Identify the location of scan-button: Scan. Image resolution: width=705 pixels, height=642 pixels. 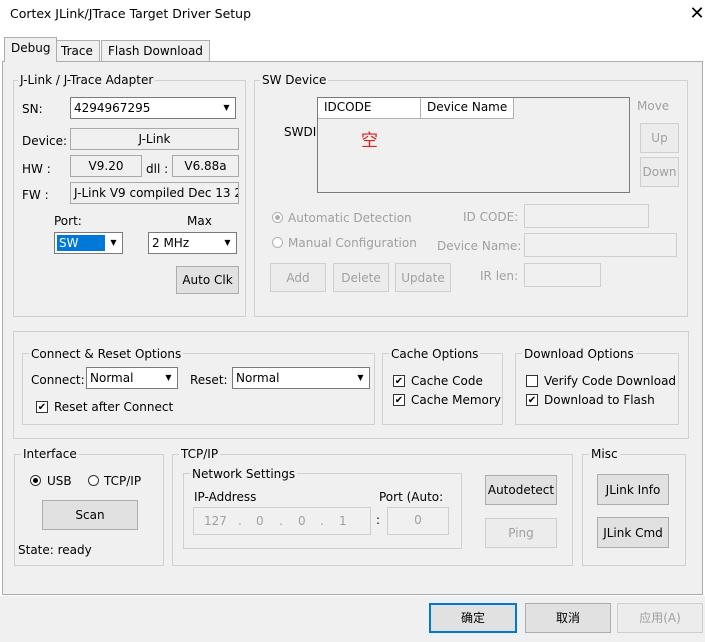
(90, 515).